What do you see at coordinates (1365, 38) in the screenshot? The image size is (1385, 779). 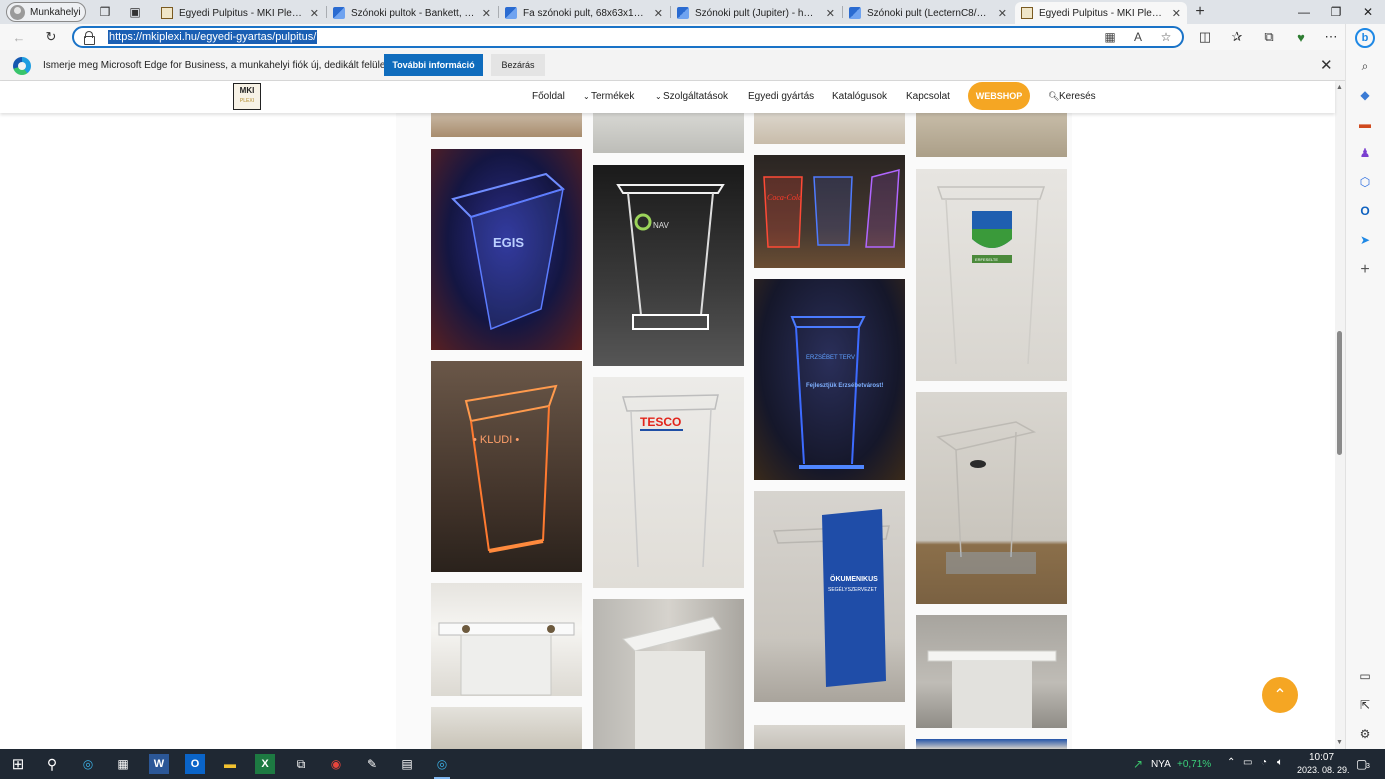 I see `bing-copilot-icon: b` at bounding box center [1365, 38].